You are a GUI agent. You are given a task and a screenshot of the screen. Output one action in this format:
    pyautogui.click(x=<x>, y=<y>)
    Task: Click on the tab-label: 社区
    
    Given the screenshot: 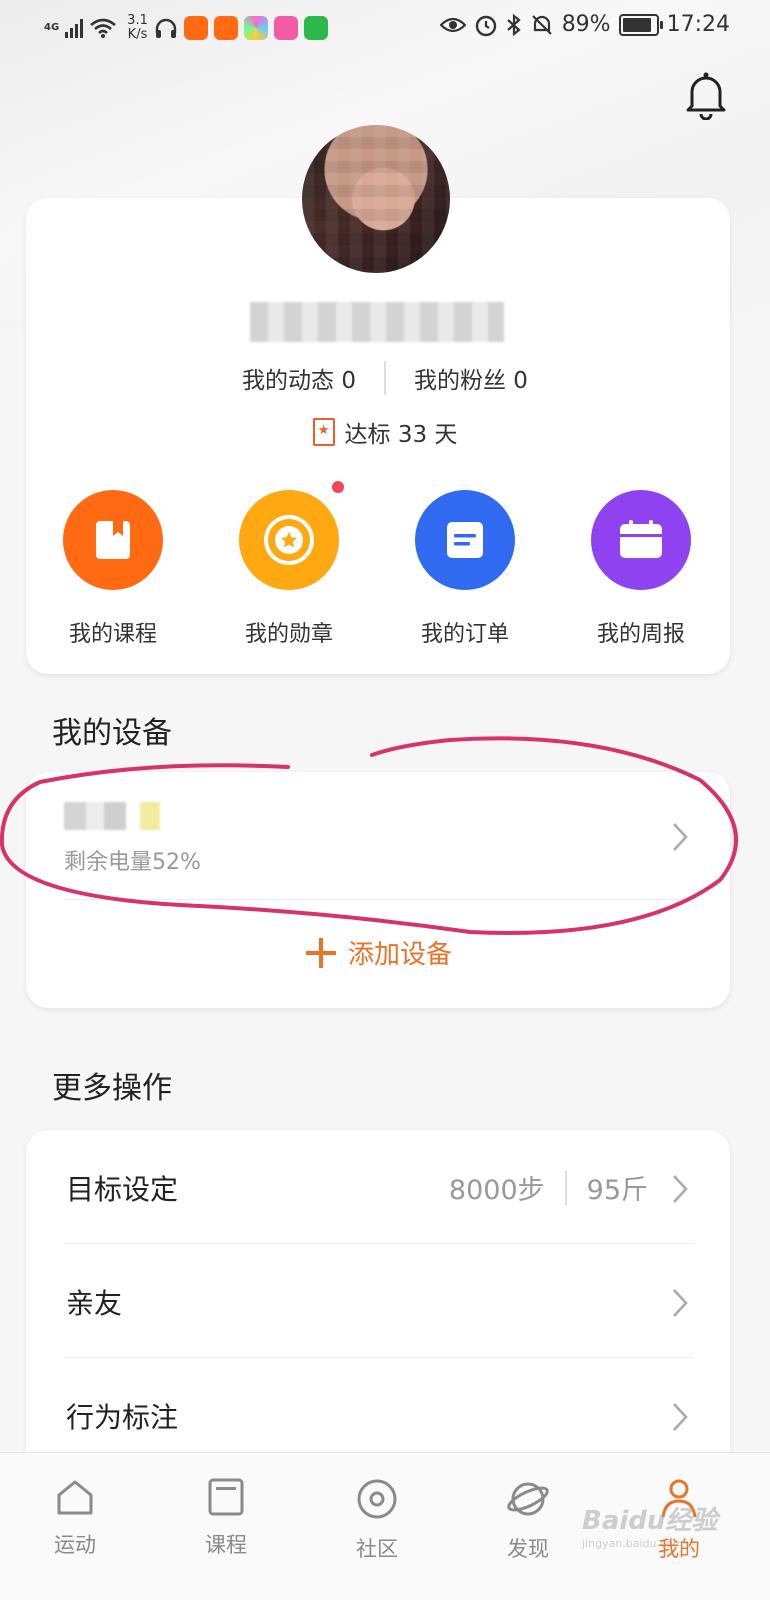 What is the action you would take?
    pyautogui.click(x=377, y=1549)
    